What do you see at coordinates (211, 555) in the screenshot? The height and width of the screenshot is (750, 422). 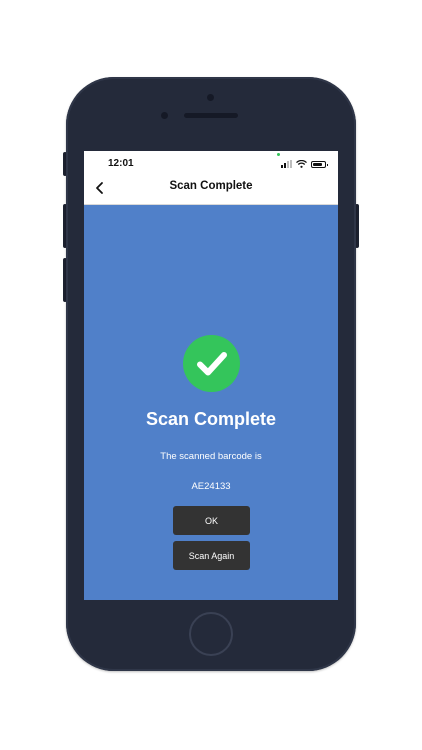 I see `scan-again-button: Scan Again` at bounding box center [211, 555].